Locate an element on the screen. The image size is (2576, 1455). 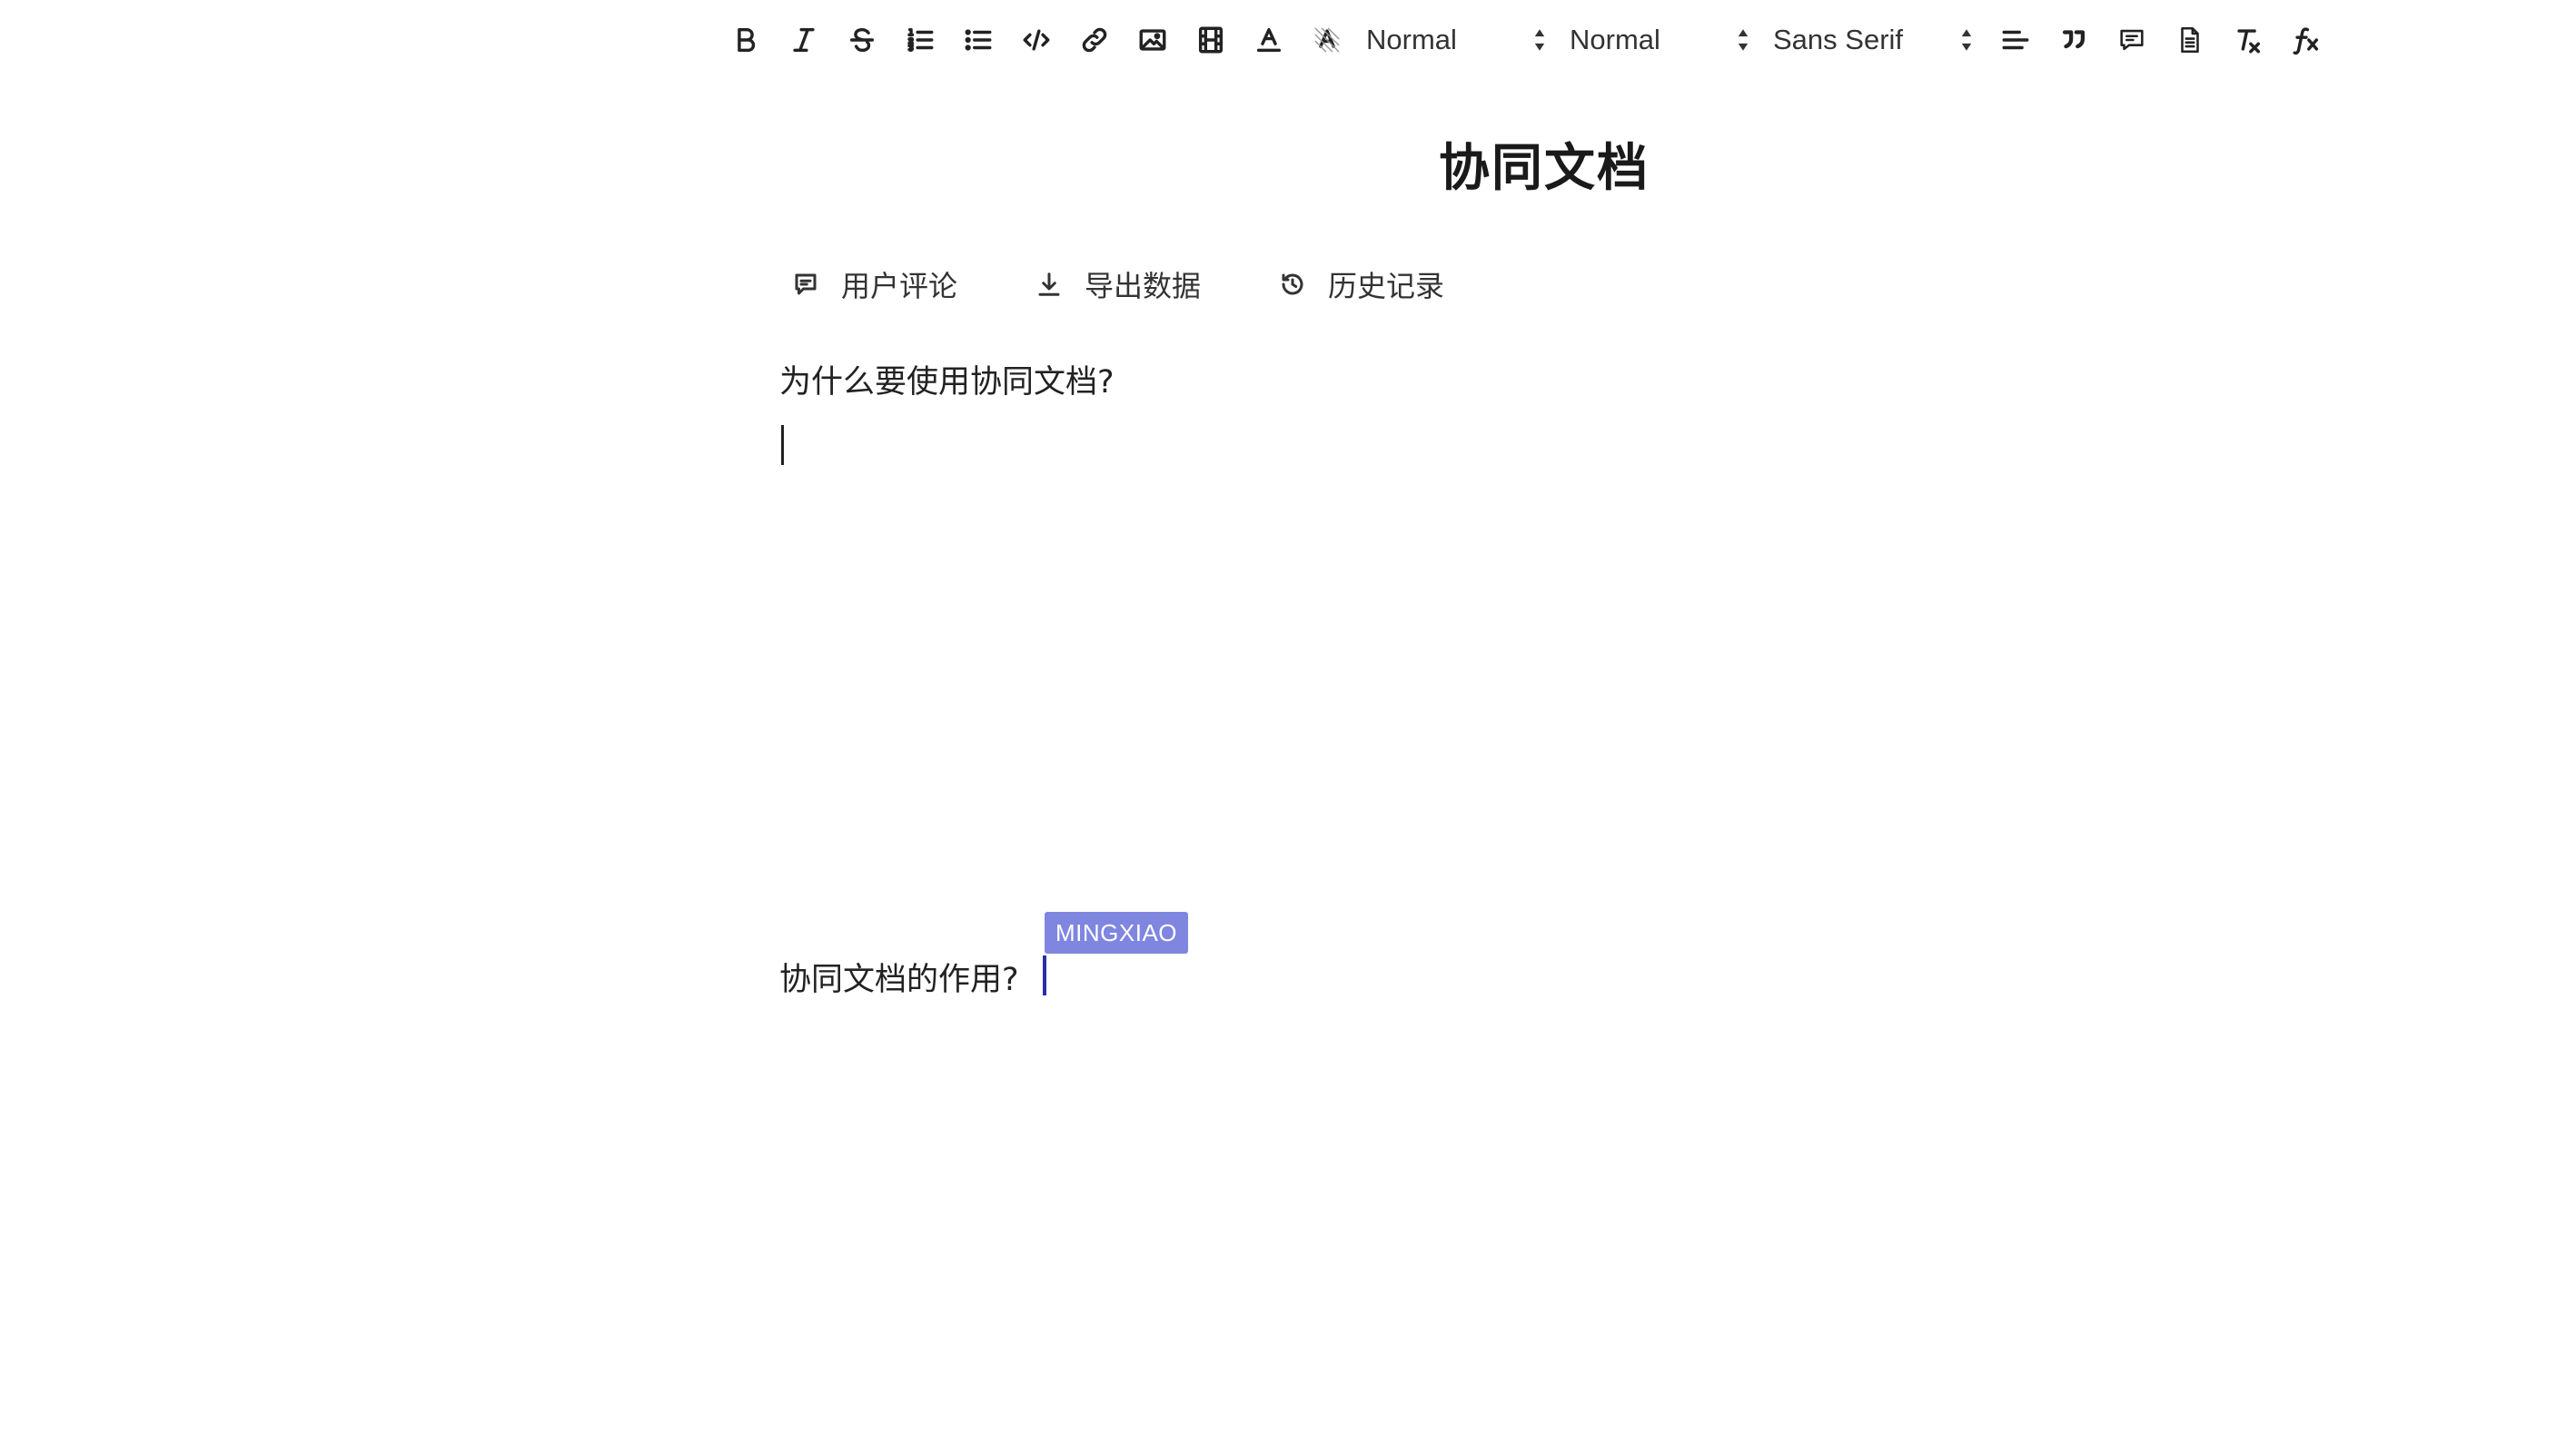
italic-icon is located at coordinates (804, 40).